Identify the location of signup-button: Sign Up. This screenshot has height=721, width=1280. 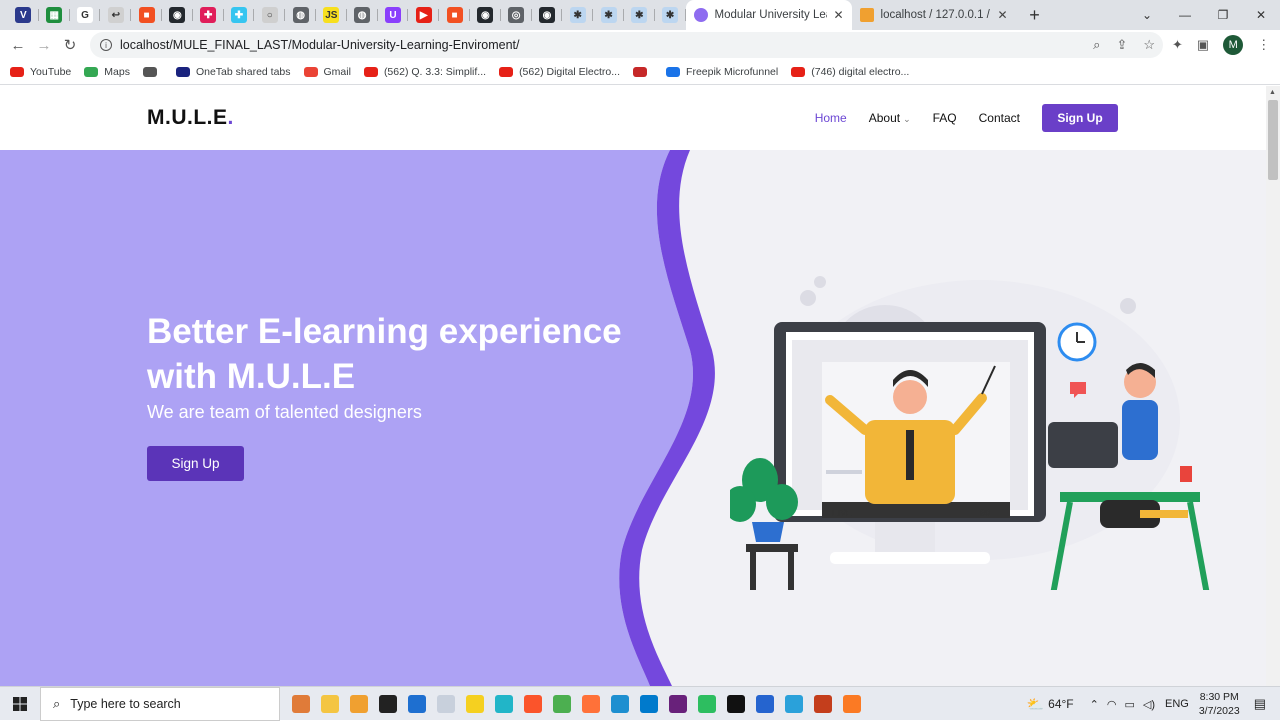
(1080, 118).